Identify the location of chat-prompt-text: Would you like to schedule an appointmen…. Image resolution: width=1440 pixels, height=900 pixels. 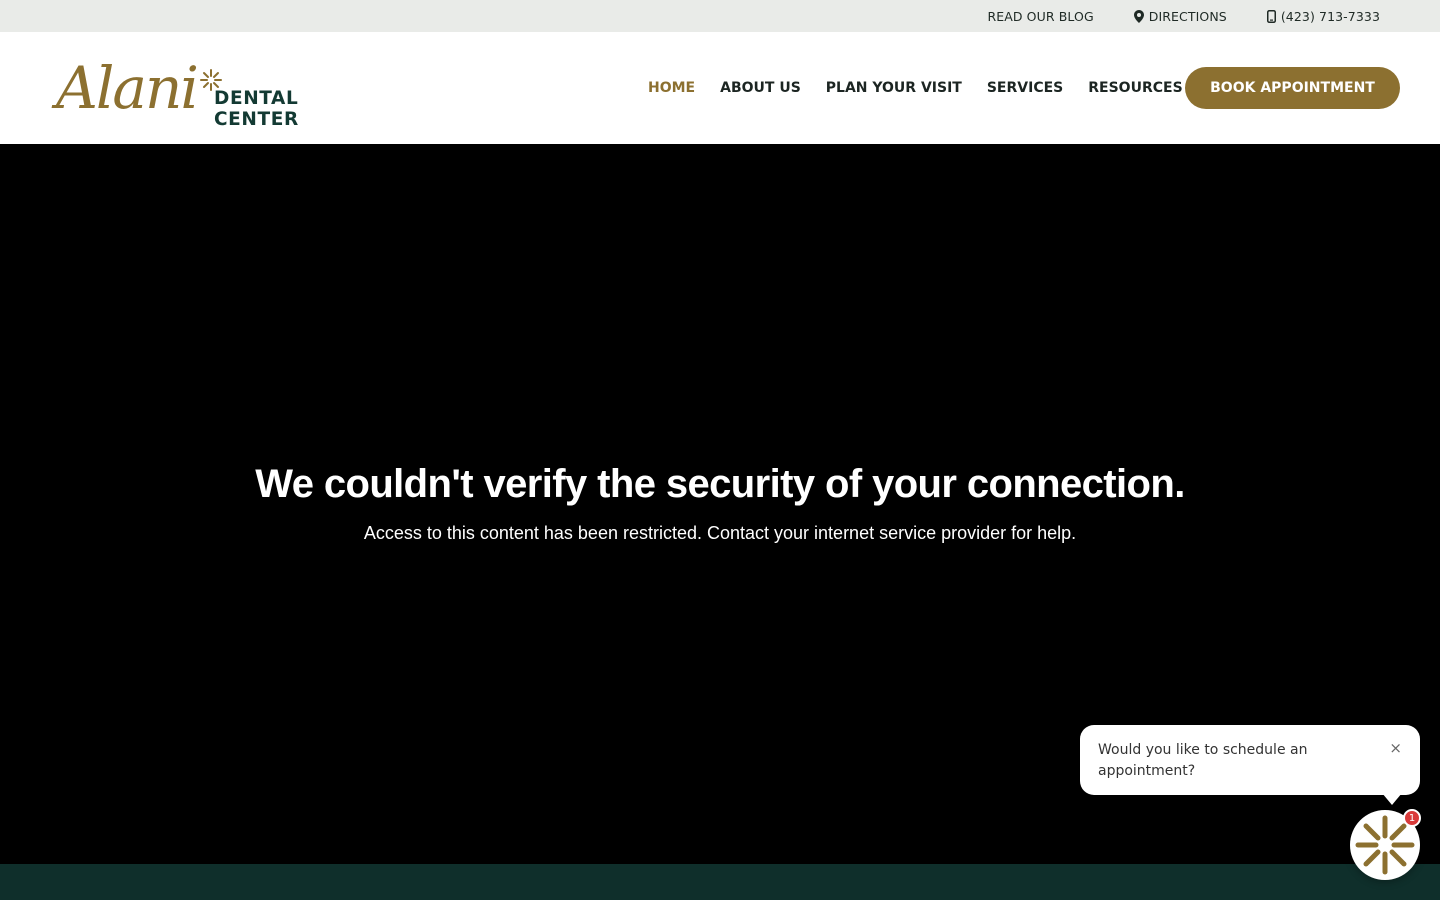
(1203, 760).